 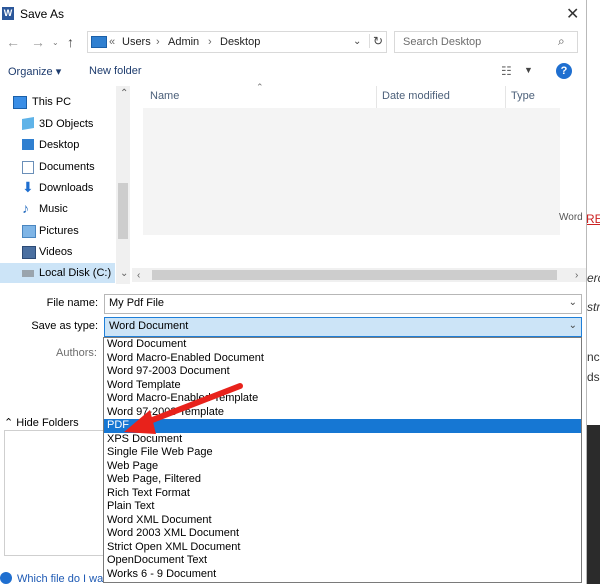 What do you see at coordinates (376, 97) in the screenshot?
I see `column-separator` at bounding box center [376, 97].